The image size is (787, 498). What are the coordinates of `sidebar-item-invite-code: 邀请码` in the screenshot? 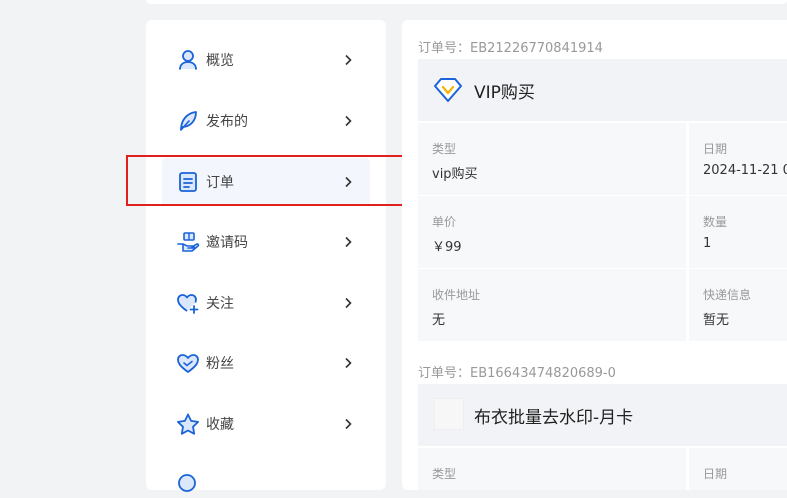 It's located at (266, 242).